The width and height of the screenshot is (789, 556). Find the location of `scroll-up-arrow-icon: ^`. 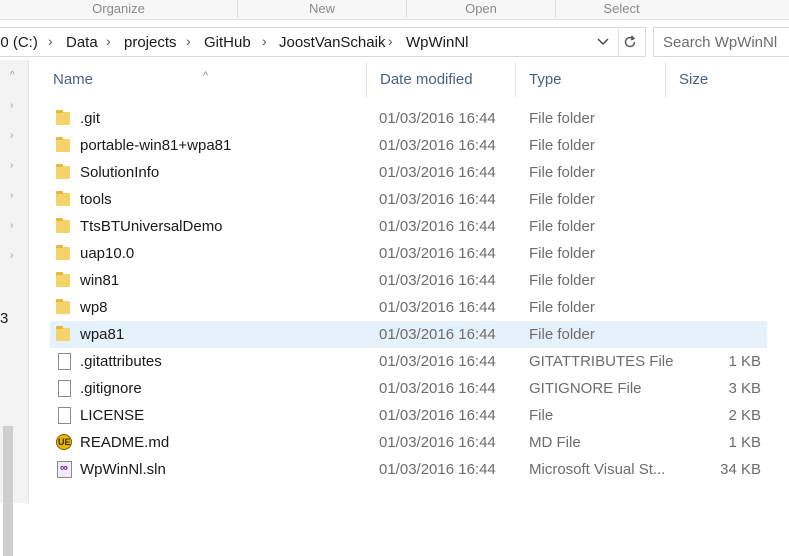

scroll-up-arrow-icon: ^ is located at coordinates (12, 75).